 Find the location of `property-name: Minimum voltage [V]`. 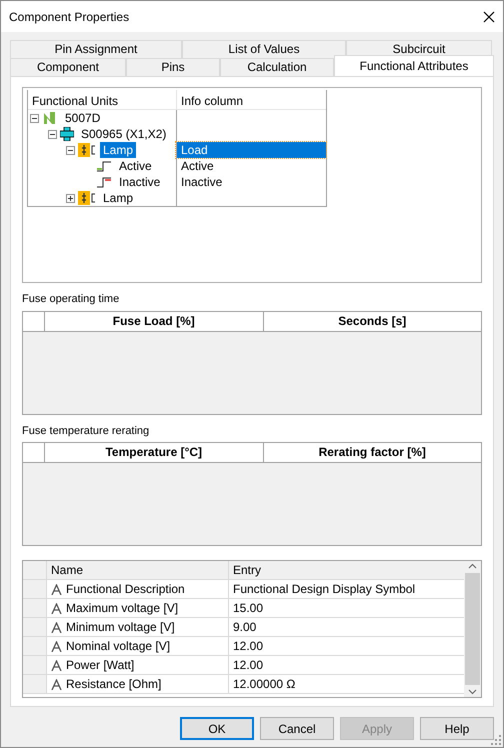

property-name: Minimum voltage [V] is located at coordinates (120, 627).